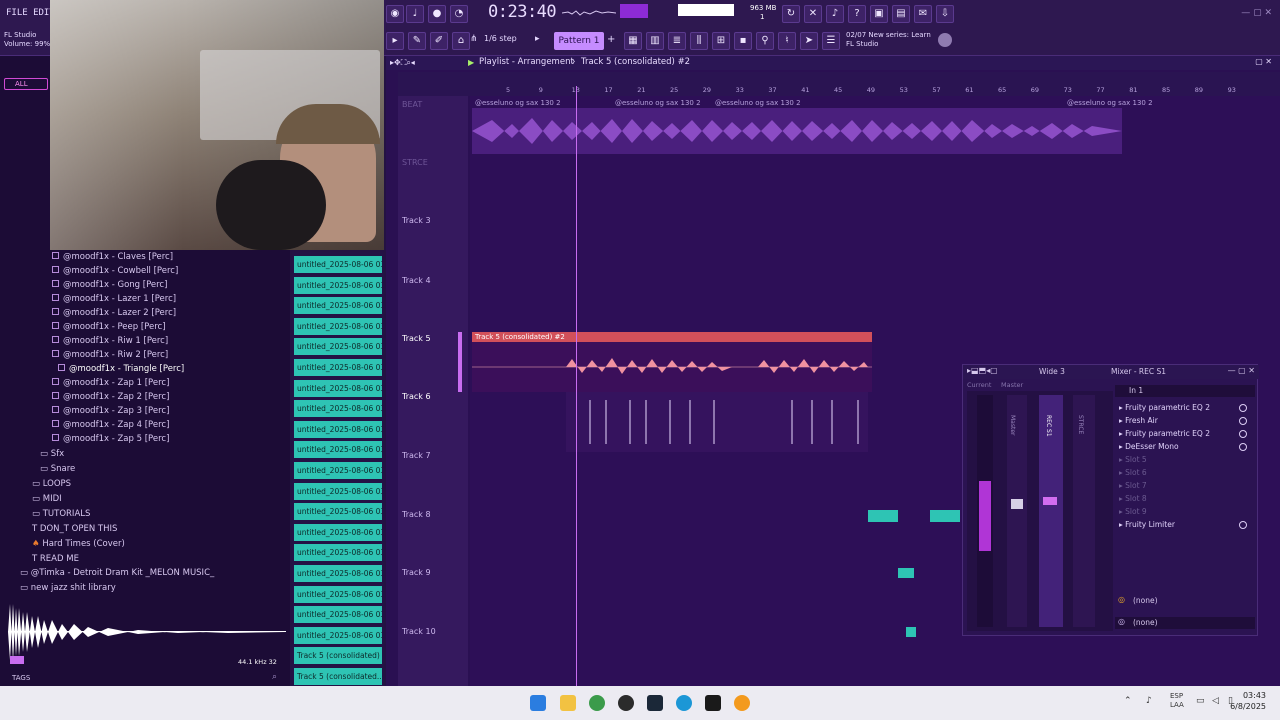 The width and height of the screenshot is (1280, 720). What do you see at coordinates (1111, 372) in the screenshot?
I see `mixer-titlebar: ▸⬓⬒◂▢ Wide 3 Mixer - REC S1 — ▢ ✕` at bounding box center [1111, 372].